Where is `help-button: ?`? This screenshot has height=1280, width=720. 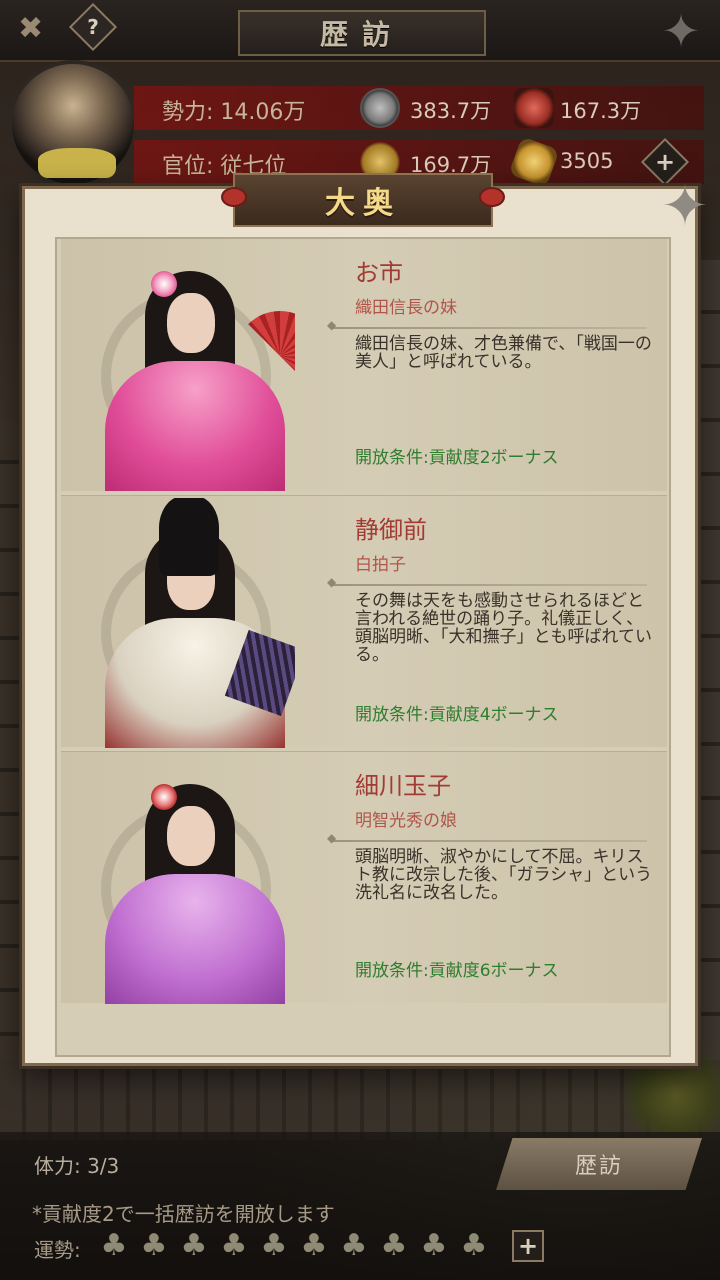
help-button: ? is located at coordinates (93, 27).